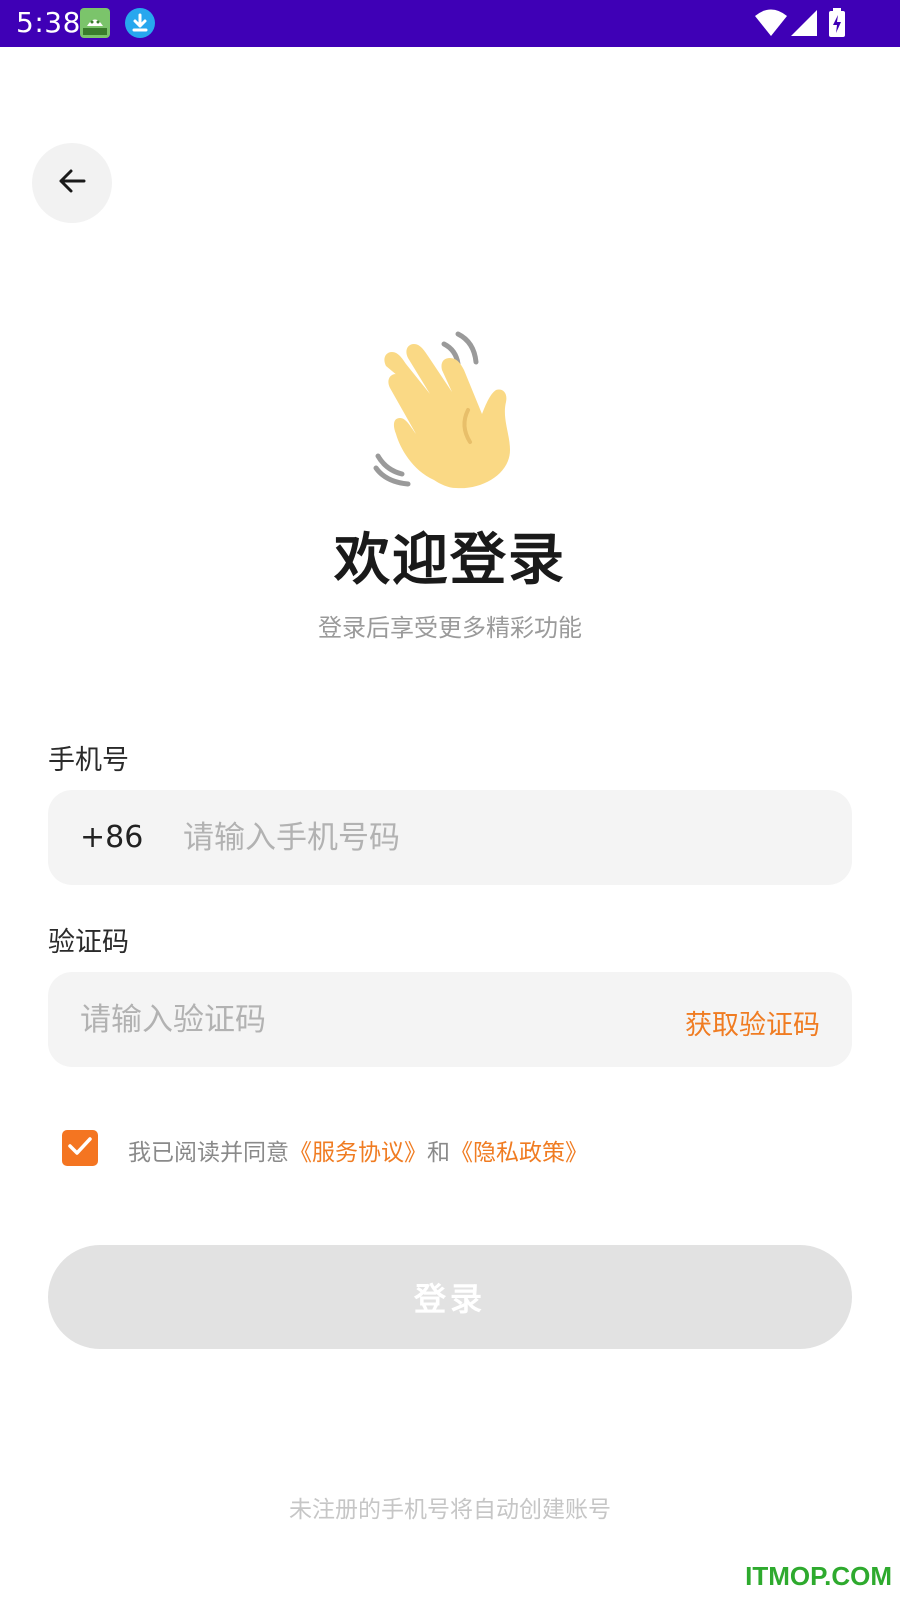 The height and width of the screenshot is (1600, 900). I want to click on back-button, so click(72, 183).